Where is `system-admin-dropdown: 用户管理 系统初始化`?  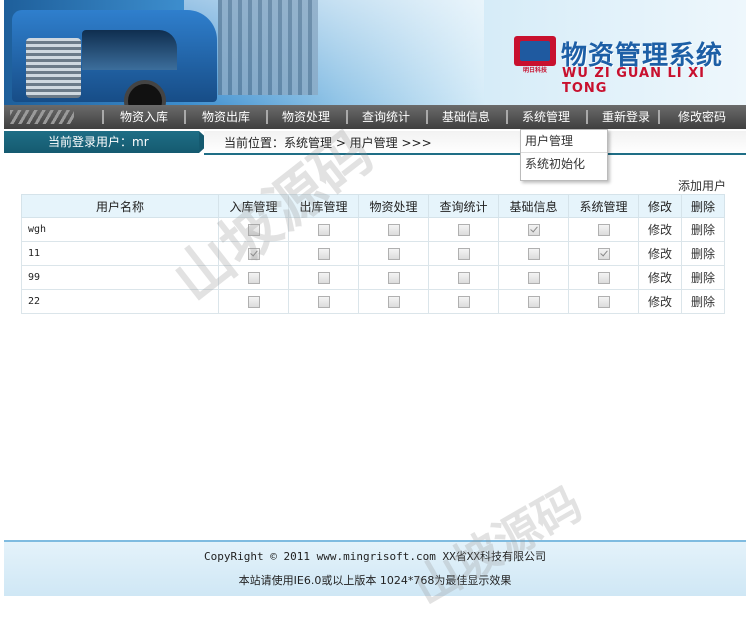 system-admin-dropdown: 用户管理 系统初始化 is located at coordinates (564, 155).